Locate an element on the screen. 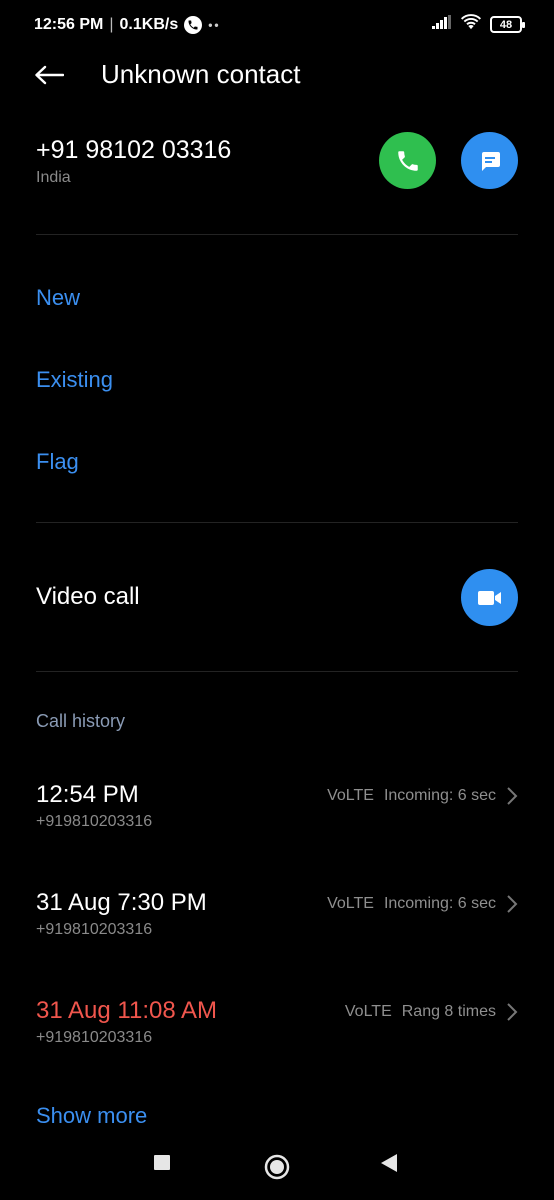 The image size is (554, 1200). video-call-label: Video call is located at coordinates (88, 596).